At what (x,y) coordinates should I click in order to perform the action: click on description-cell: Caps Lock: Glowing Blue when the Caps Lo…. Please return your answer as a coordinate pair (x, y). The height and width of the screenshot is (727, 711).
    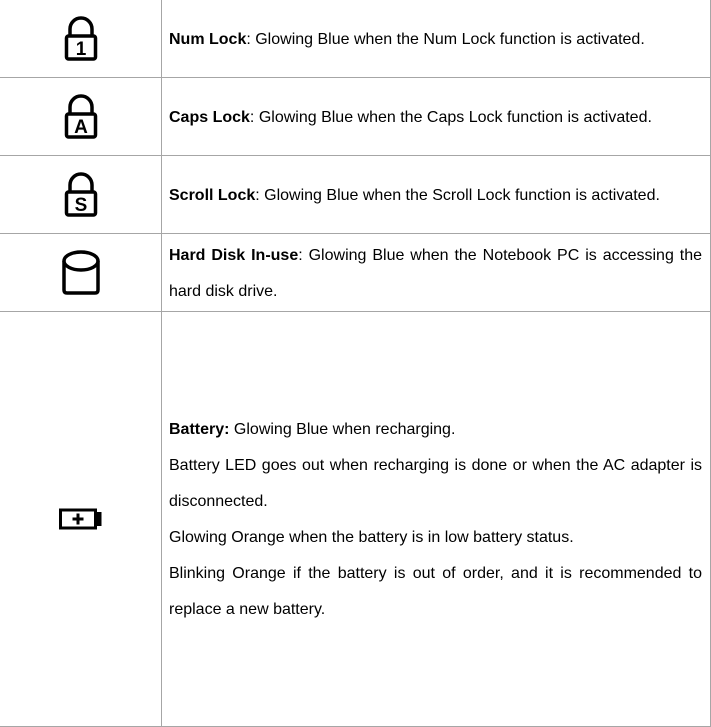
    Looking at the image, I should click on (436, 116).